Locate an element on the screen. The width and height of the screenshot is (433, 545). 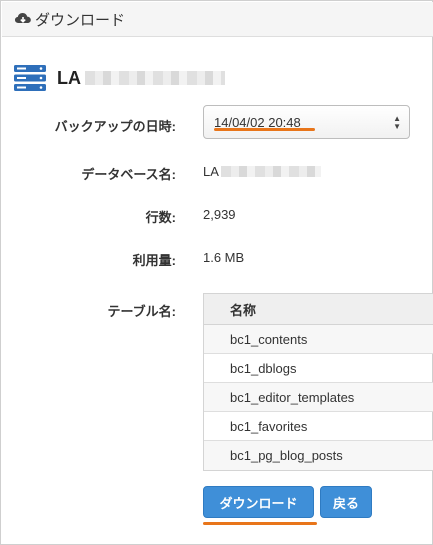
database-heading: LA is located at coordinates (119, 78).